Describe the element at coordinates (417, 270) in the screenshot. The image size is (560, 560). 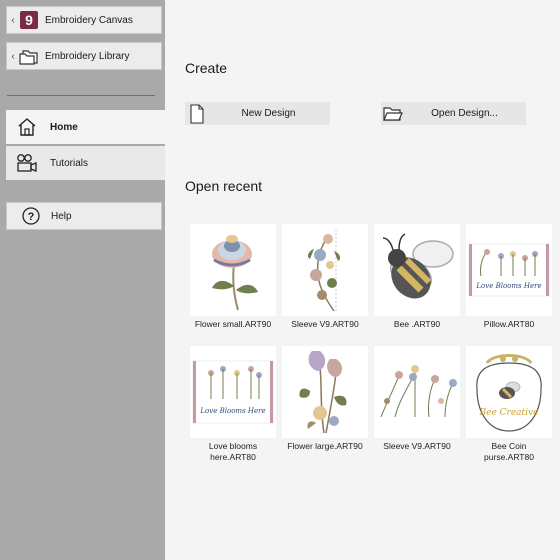
I see `bee-thumbnail-icon` at that location.